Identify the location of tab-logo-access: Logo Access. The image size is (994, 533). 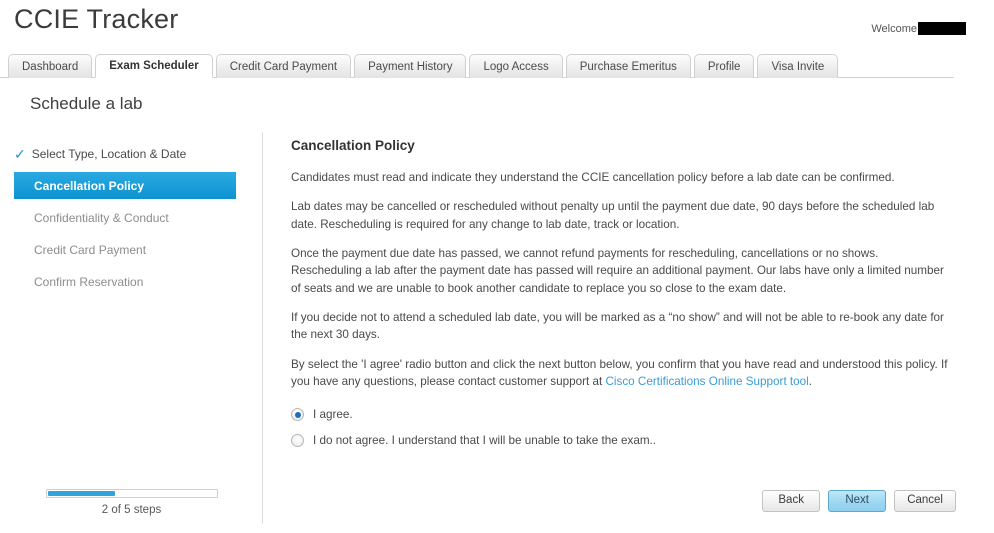
(516, 66).